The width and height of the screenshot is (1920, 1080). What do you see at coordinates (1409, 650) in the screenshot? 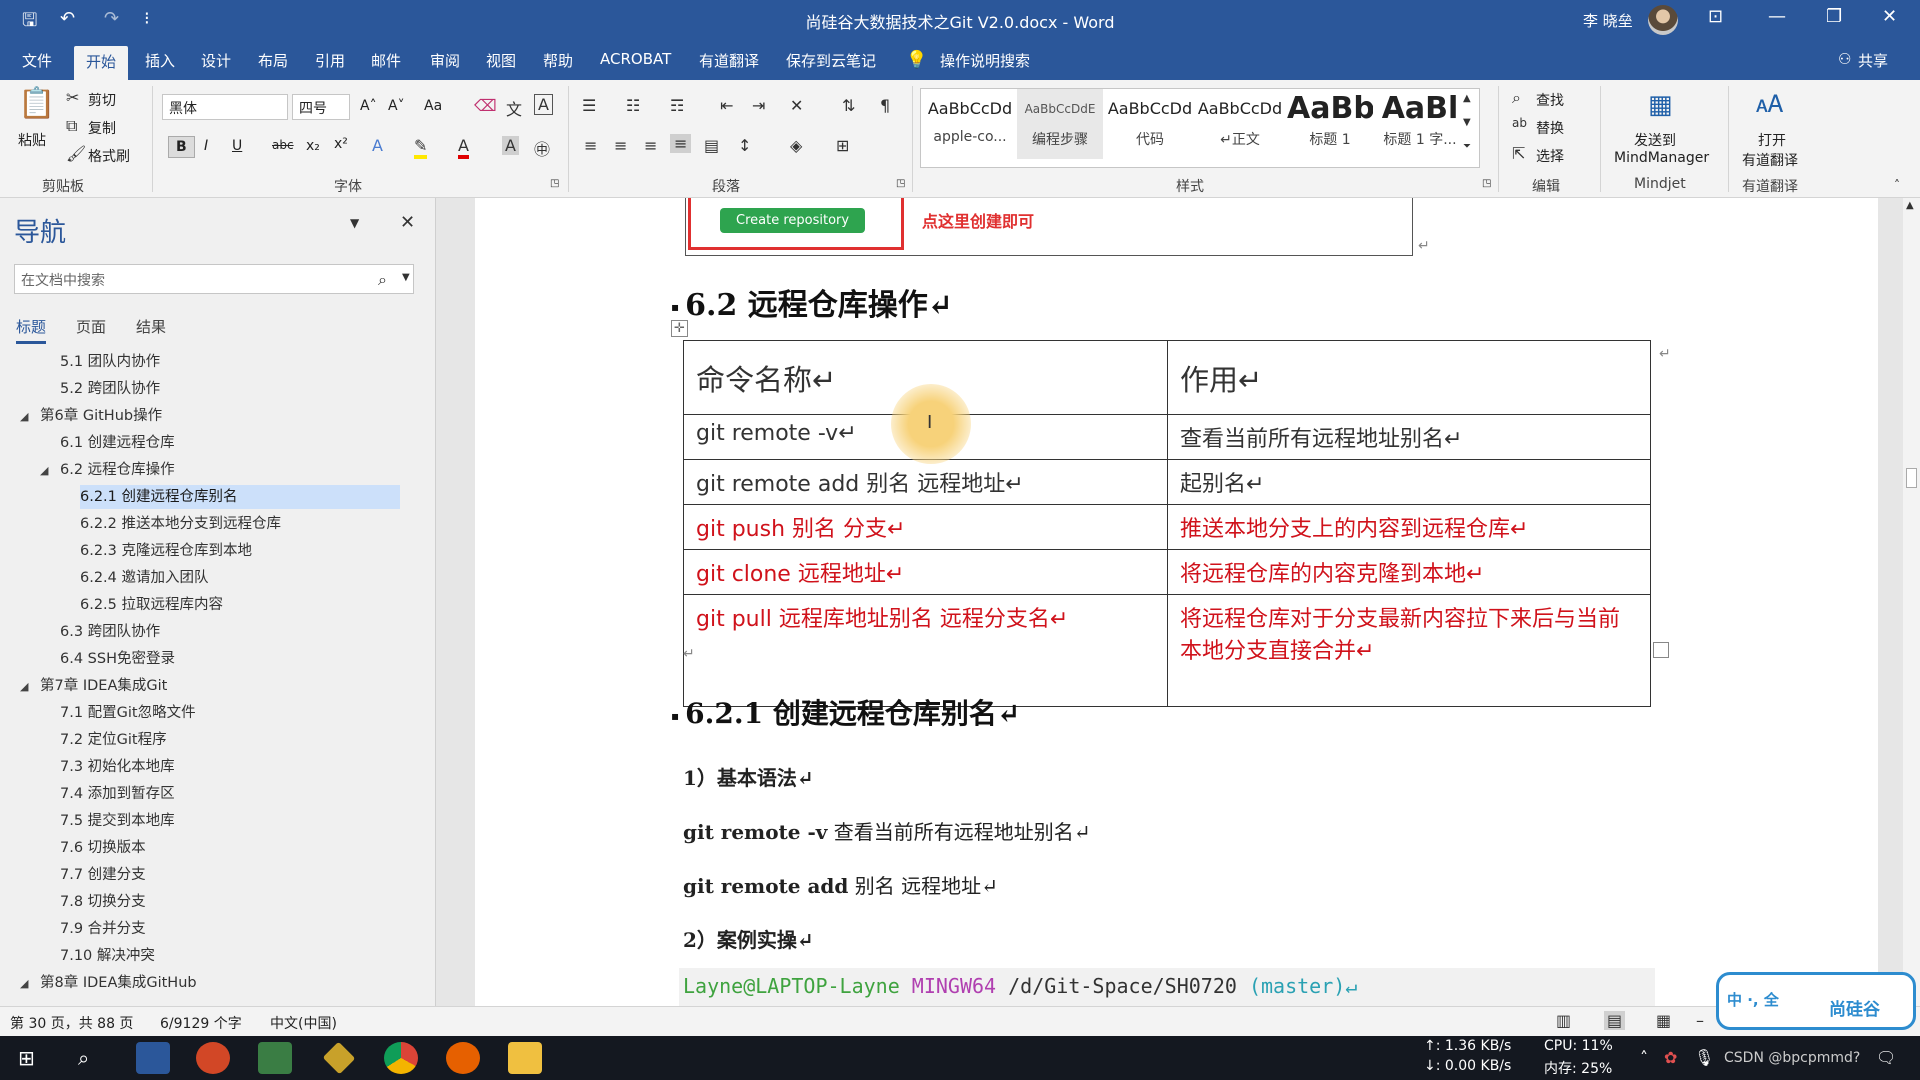
I see `description-cell: 将远程仓库对于分支最新内容拉下来后与当前本地分支直接合并↵` at bounding box center [1409, 650].